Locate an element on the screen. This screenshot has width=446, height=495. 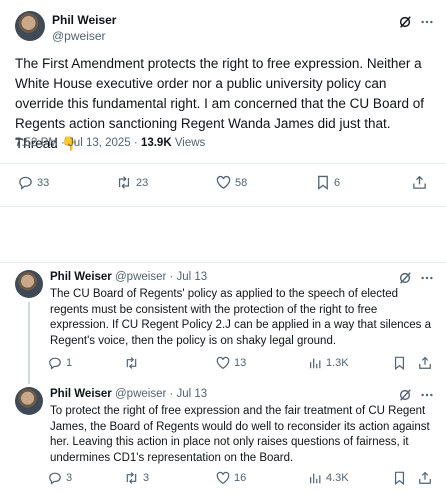
views-button: 1.3K is located at coordinates (328, 363).